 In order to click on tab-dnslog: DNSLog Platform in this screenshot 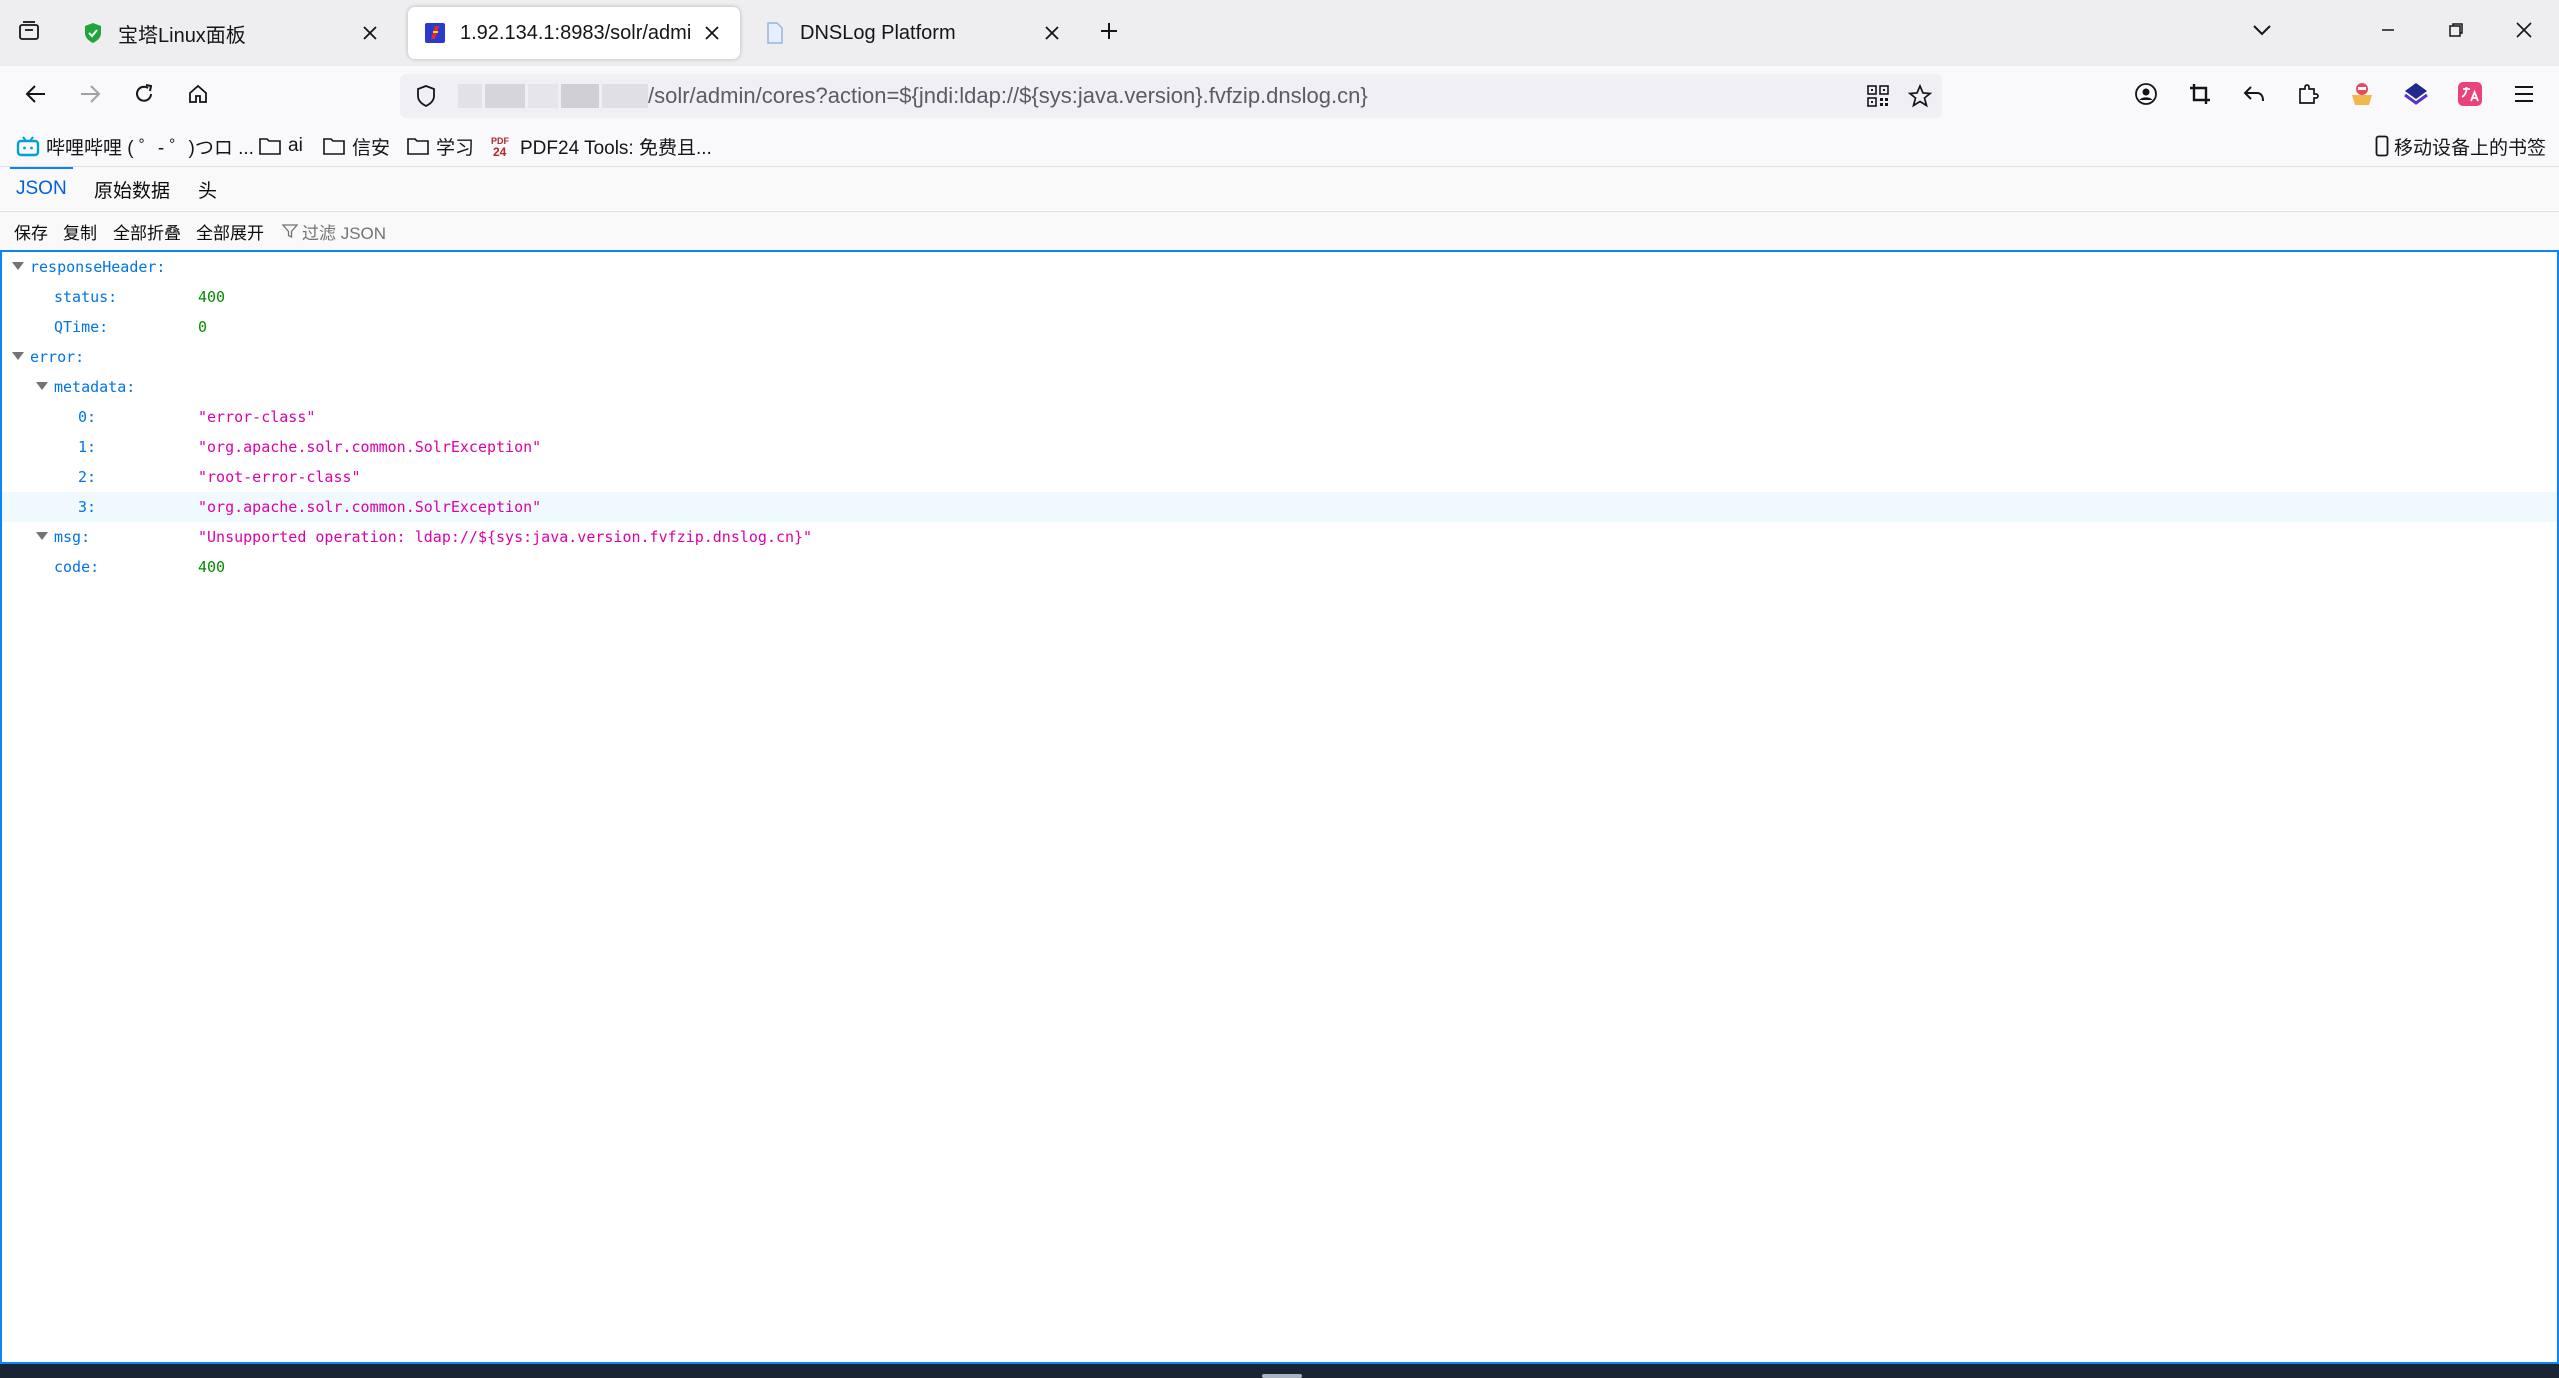, I will do `click(914, 33)`.